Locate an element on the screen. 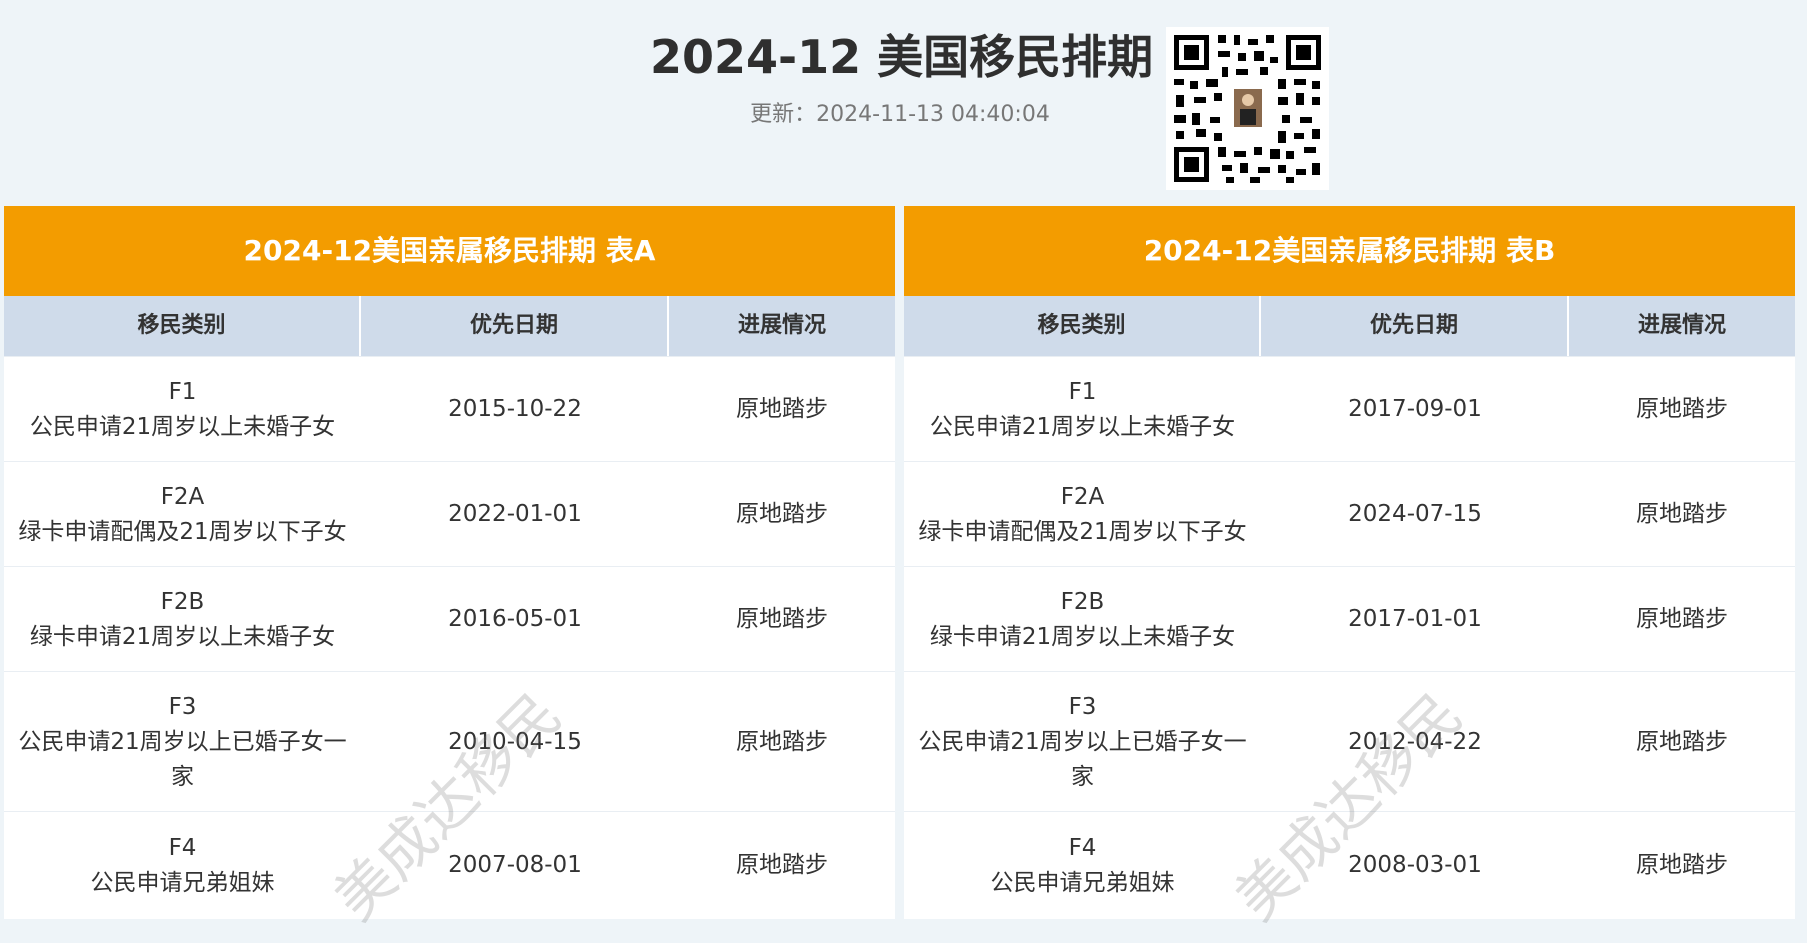 This screenshot has height=943, width=1807. table-row: F2A 绿卡申请配偶及21周岁以下子女 2024-07-15 原地踏步 is located at coordinates (1349, 514).